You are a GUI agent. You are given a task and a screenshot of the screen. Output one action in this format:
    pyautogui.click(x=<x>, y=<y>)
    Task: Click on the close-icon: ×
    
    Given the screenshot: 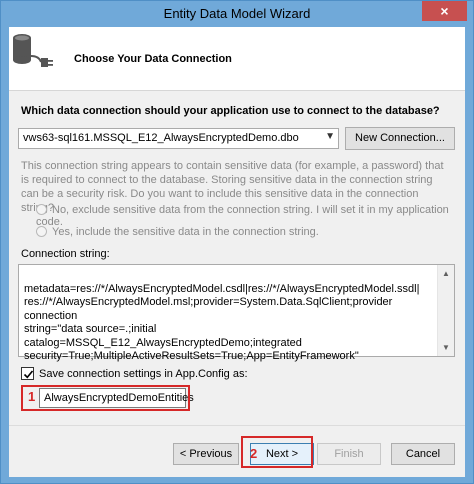 What is the action you would take?
    pyautogui.click(x=444, y=11)
    